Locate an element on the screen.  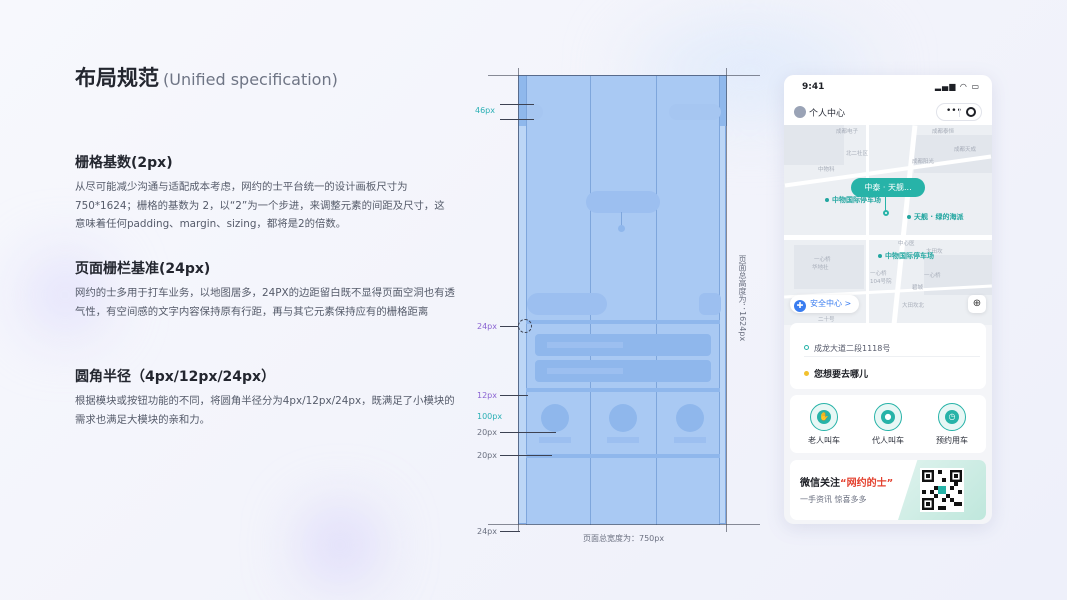
service-reserve: ◷ 预约用车 is located at coordinates (952, 424).